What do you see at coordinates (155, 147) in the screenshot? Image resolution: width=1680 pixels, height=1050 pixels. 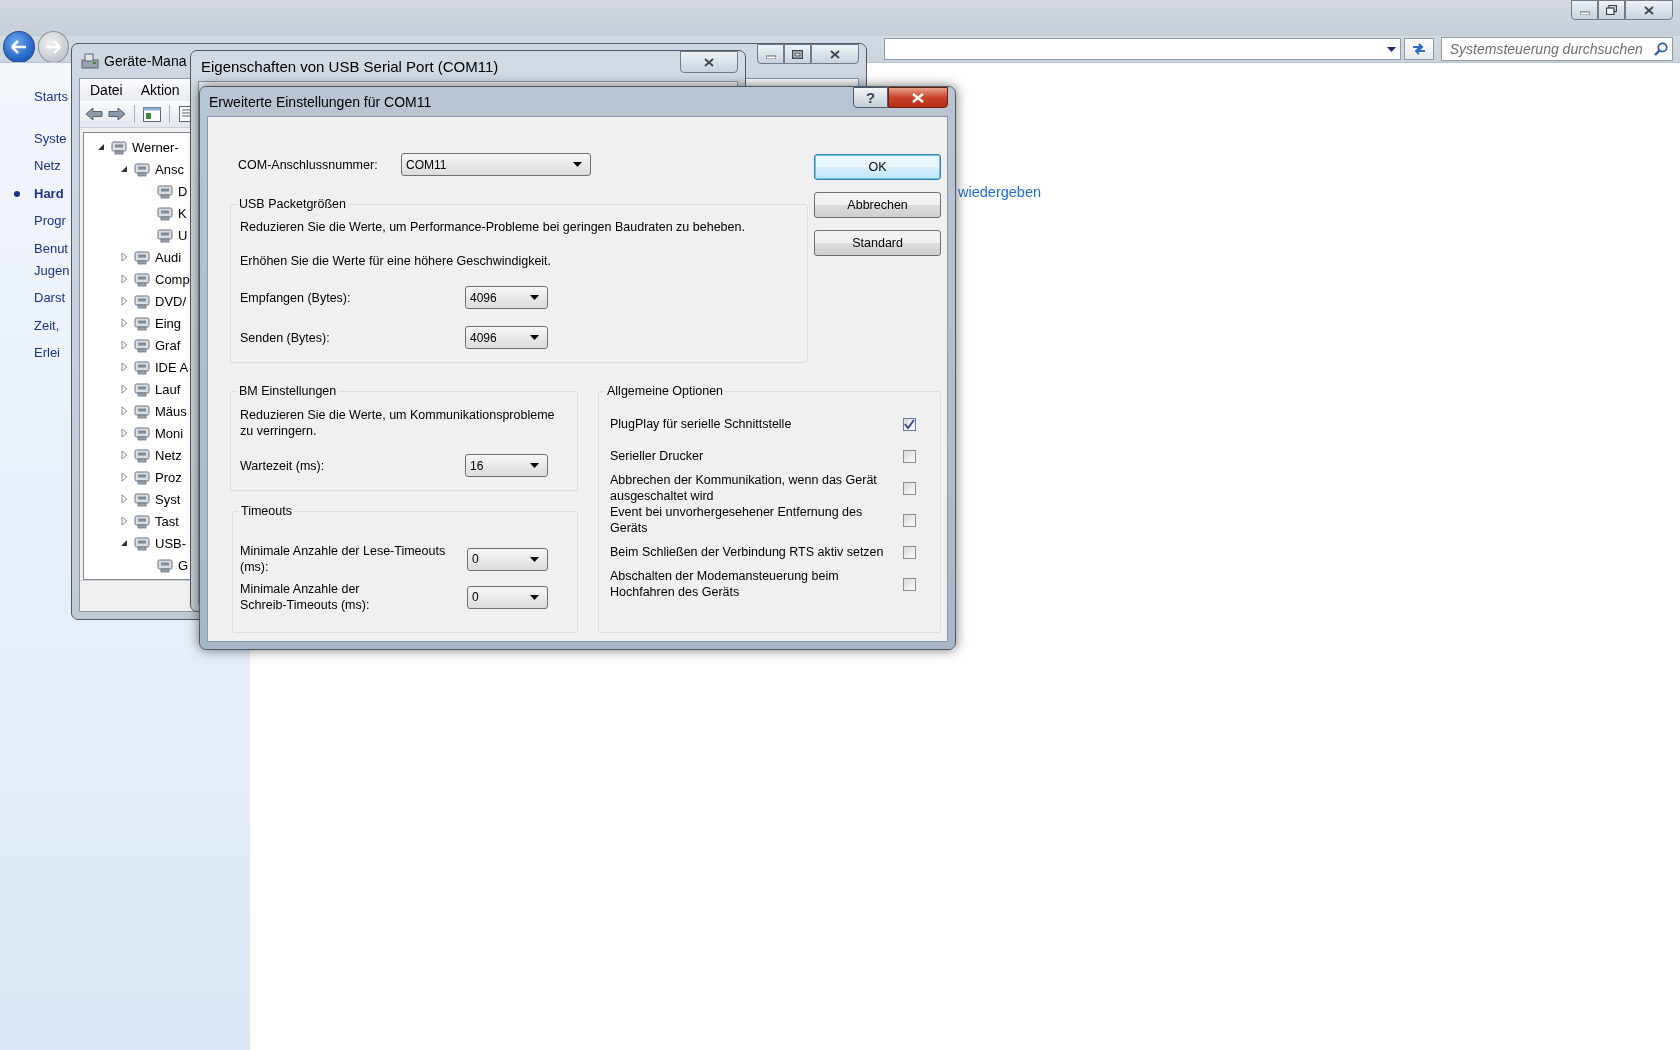 I see `tree-item: Werner-` at bounding box center [155, 147].